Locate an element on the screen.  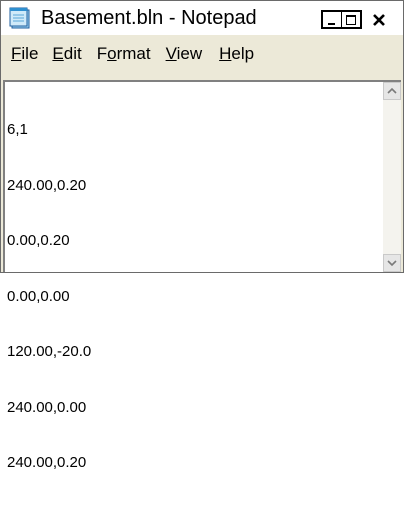
arrow-down-icon is located at coordinates (392, 263).